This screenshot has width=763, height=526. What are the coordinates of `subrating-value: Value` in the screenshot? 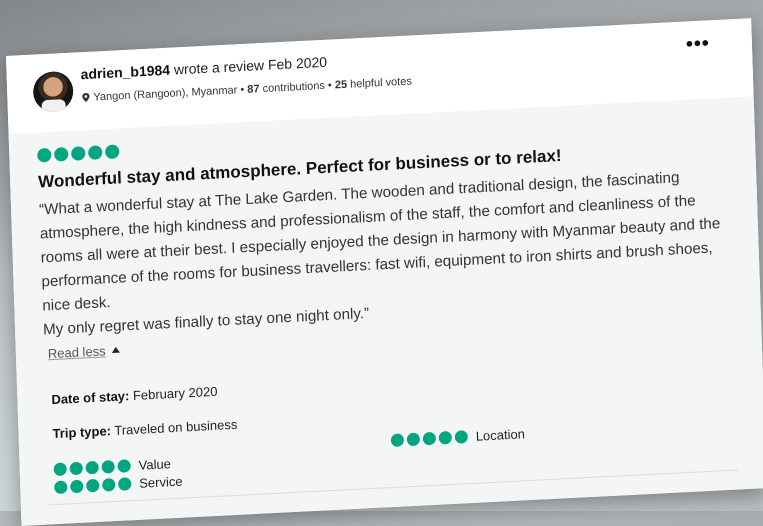 It's located at (112, 466).